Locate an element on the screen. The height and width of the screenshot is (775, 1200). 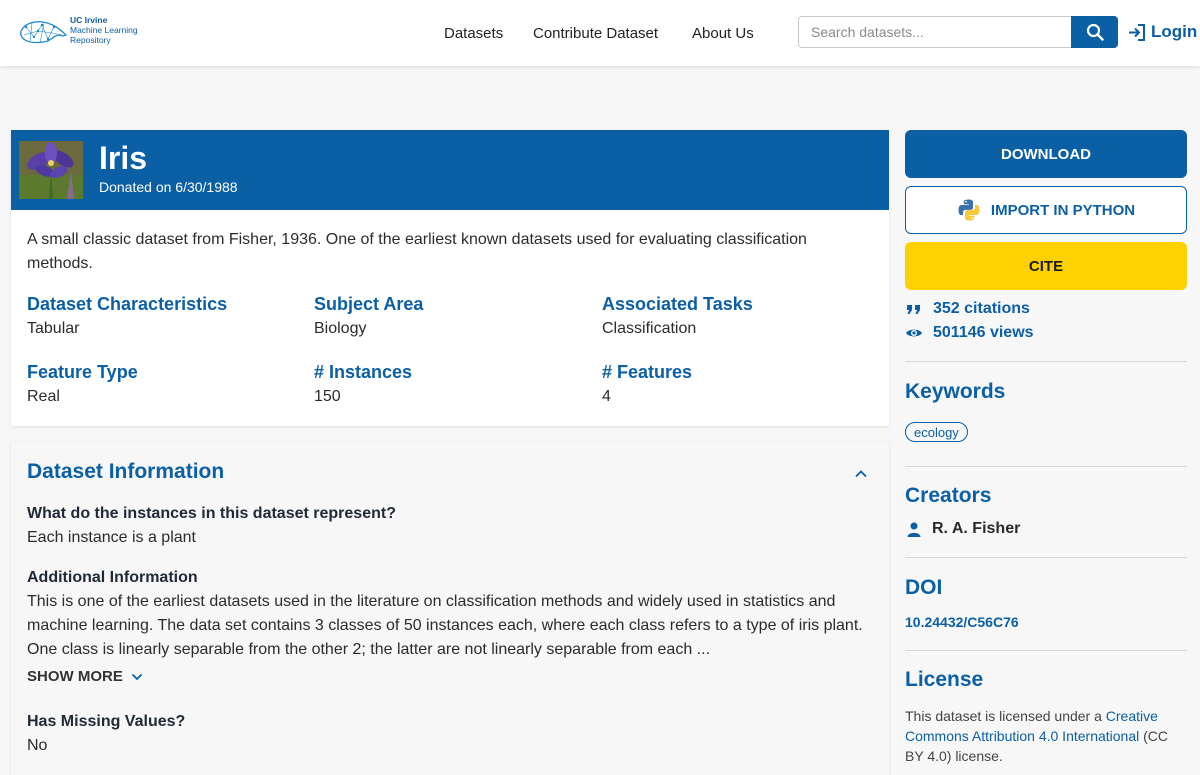
download-button: DOWNLOAD is located at coordinates (1046, 154).